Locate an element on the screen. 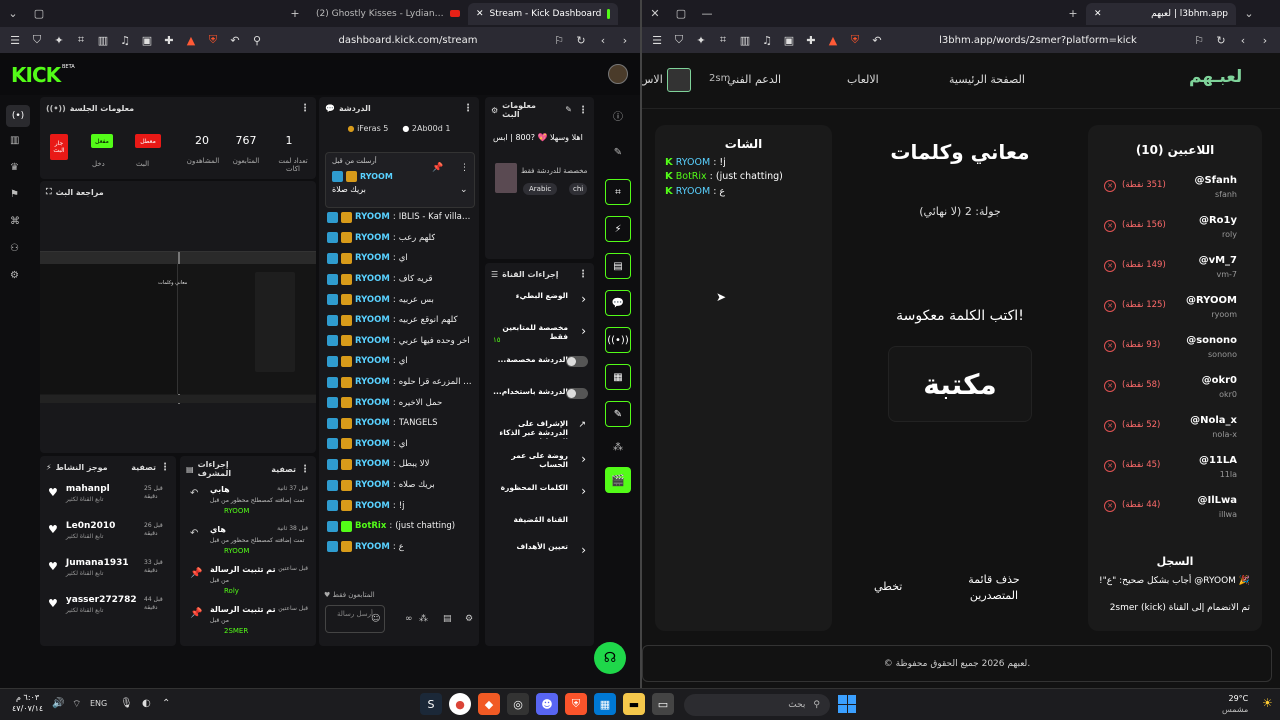 The width and height of the screenshot is (1280, 720). menu-icon: ☰ is located at coordinates (15, 40).